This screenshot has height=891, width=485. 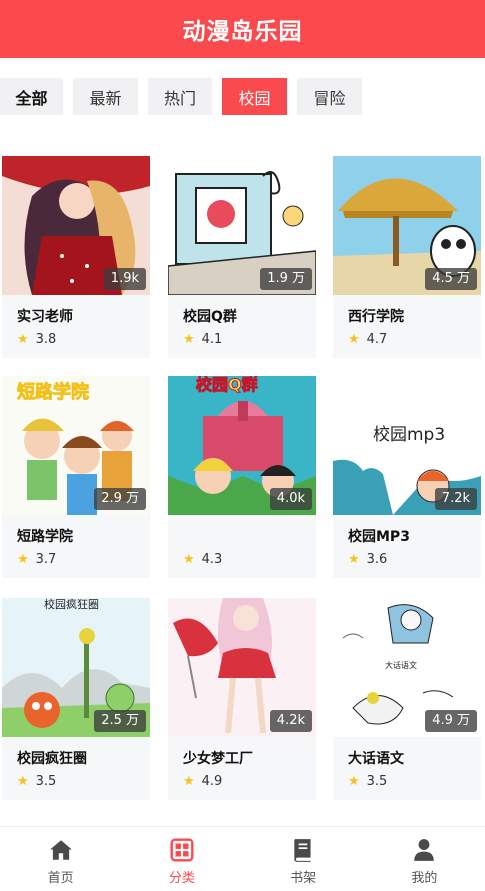 What do you see at coordinates (212, 559) in the screenshot?
I see `rating-value: 4.3` at bounding box center [212, 559].